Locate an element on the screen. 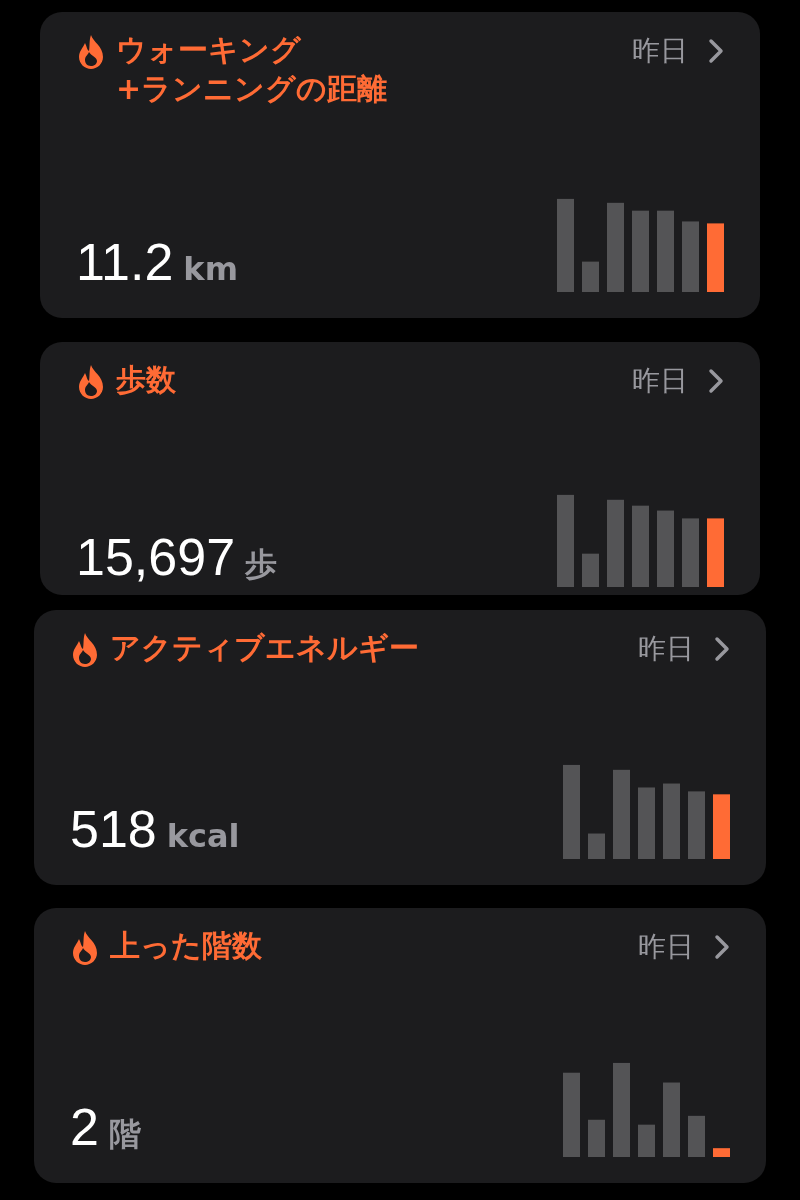 This screenshot has width=800, height=1200. card-title: ウォーキング +ランニングの距離 is located at coordinates (252, 69).